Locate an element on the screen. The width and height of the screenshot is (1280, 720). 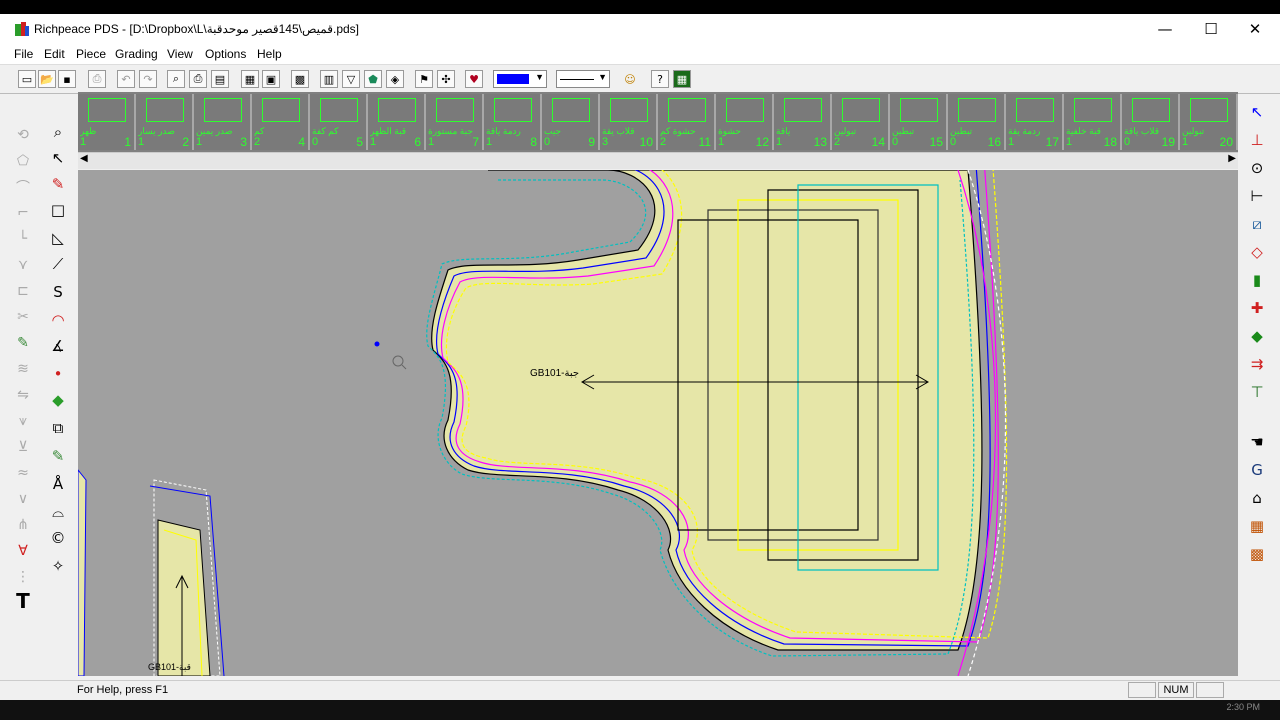
plot-icon: ▤ is located at coordinates (220, 79).